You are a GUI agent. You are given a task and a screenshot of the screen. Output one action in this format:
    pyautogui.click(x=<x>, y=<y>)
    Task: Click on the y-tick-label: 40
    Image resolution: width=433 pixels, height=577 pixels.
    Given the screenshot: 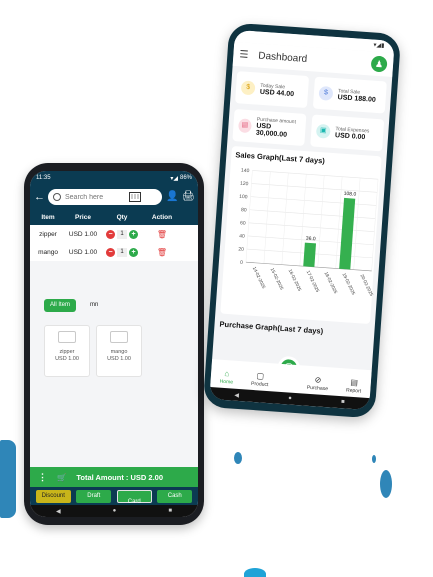 What is the action you would take?
    pyautogui.click(x=242, y=236)
    